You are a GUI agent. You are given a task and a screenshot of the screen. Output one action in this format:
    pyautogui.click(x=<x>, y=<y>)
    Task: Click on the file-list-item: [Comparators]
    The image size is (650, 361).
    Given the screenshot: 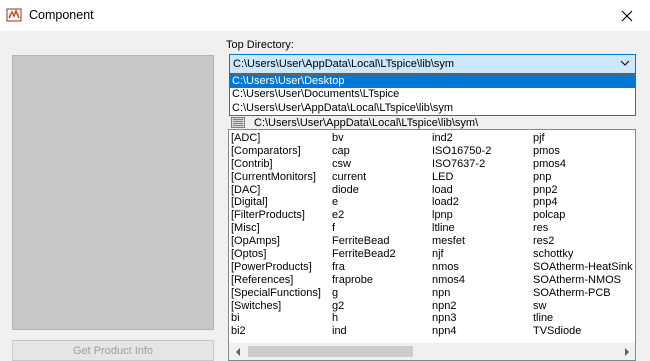 What is the action you would take?
    pyautogui.click(x=281, y=151)
    